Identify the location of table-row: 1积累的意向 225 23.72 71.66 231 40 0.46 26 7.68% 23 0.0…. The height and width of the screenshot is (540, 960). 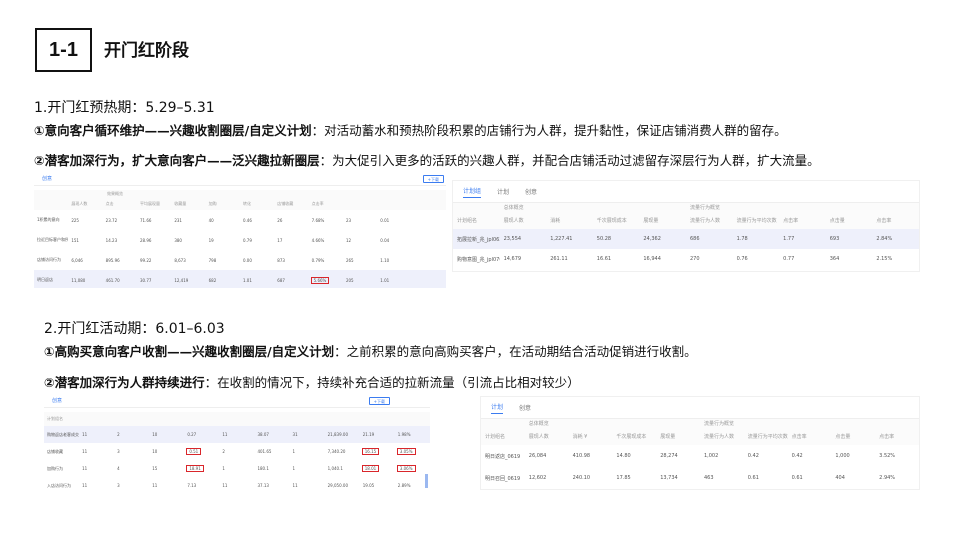
(240, 220).